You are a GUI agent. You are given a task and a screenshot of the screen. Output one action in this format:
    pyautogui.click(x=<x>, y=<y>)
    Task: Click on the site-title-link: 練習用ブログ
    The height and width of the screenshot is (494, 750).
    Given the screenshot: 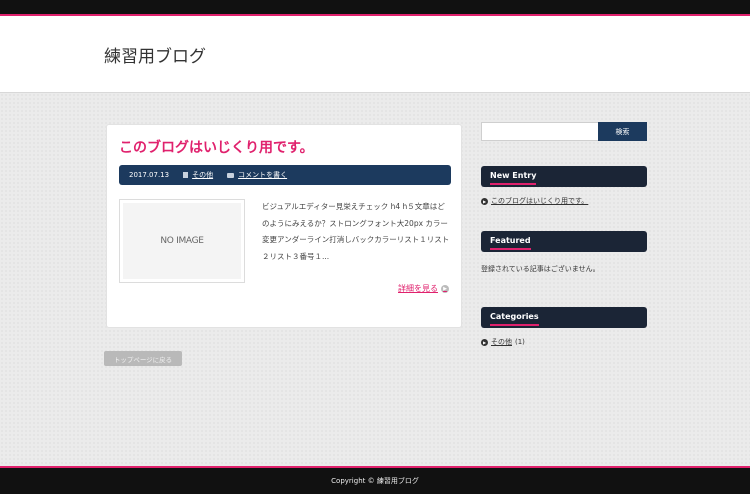 What is the action you would take?
    pyautogui.click(x=155, y=54)
    